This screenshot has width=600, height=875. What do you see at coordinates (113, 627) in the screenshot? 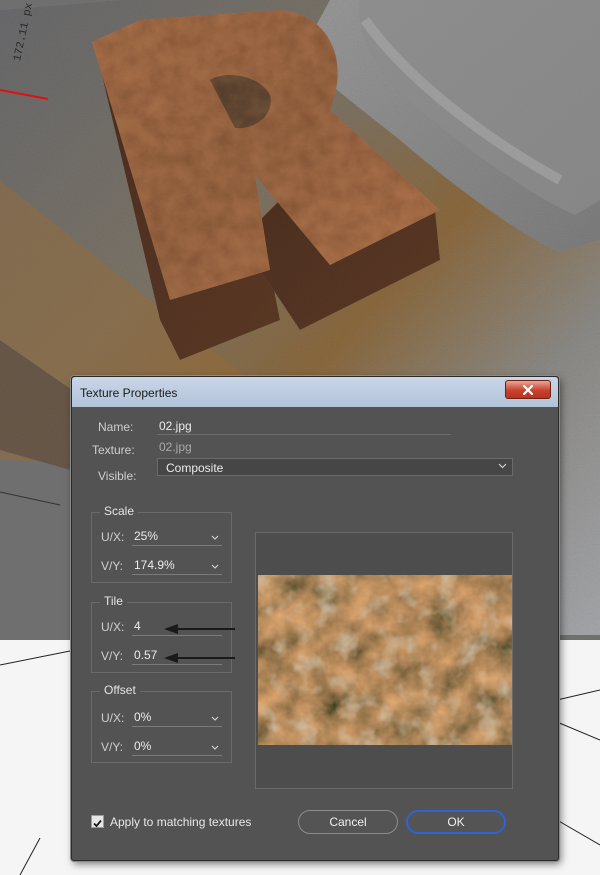
I see `tile-ux-label: U/X:` at bounding box center [113, 627].